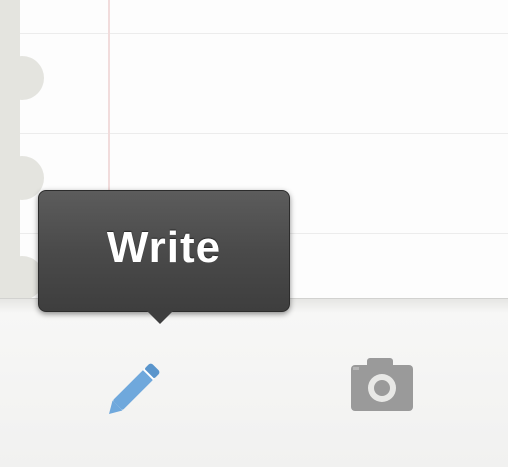  I want to click on binder-ring, so click(22, 78).